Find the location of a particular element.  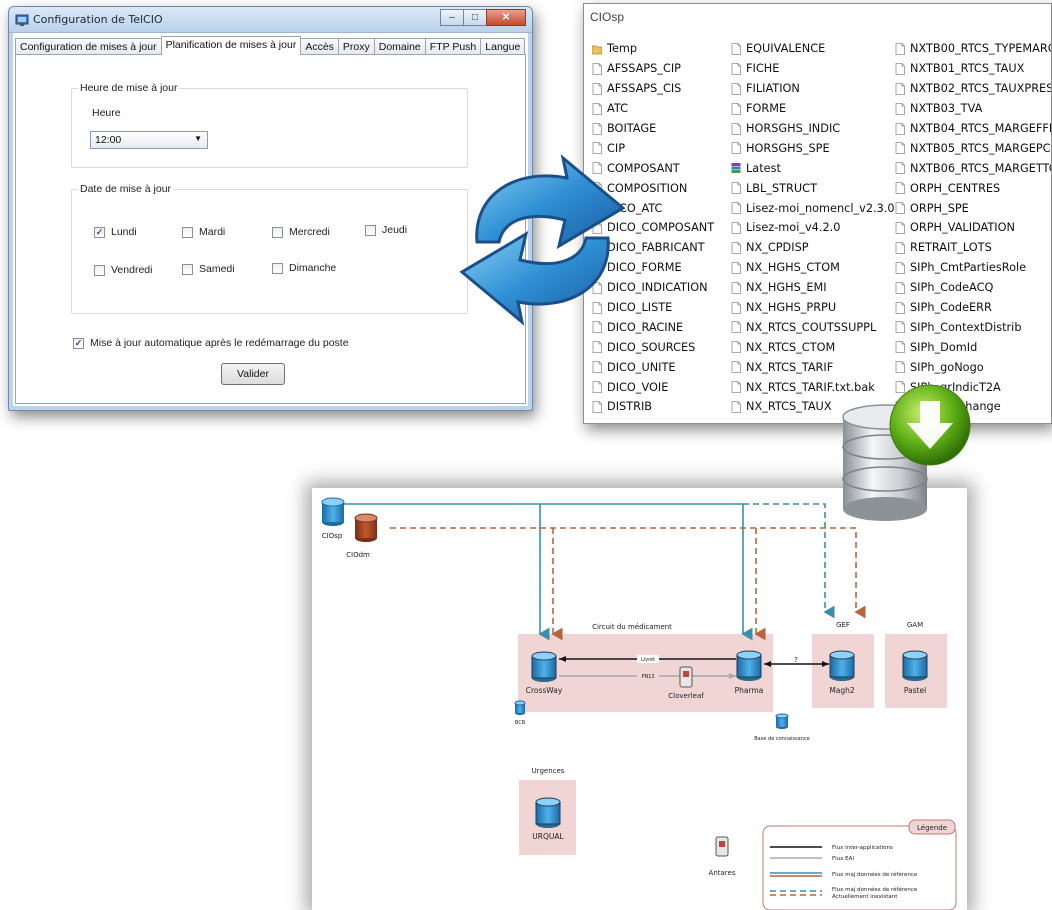

file-item: NXTB04_RTCS_MARGEFFHT is located at coordinates (973, 129).